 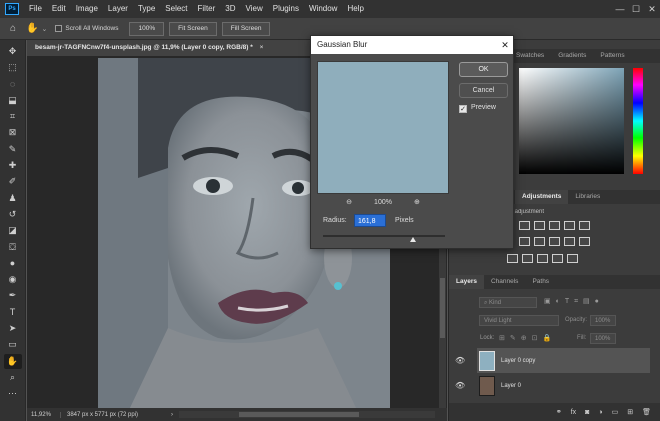 I want to click on hand-tool-active-icon: ✋, so click(x=12, y=361).